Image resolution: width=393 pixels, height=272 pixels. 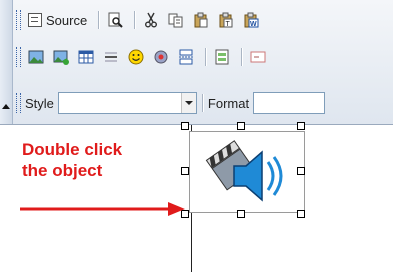 I want to click on svg-text: T, so click(x=228, y=24).